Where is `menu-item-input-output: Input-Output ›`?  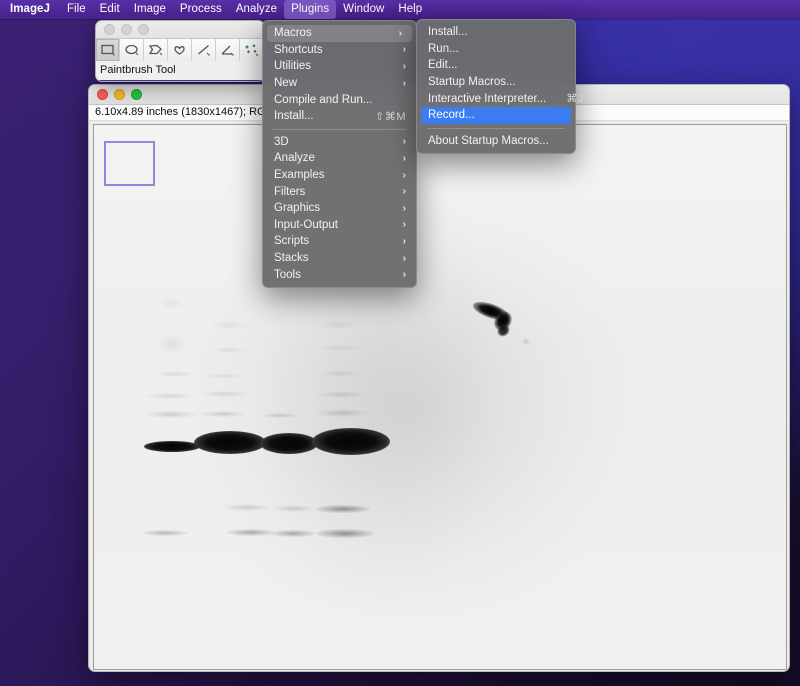 menu-item-input-output: Input-Output › is located at coordinates (339, 225).